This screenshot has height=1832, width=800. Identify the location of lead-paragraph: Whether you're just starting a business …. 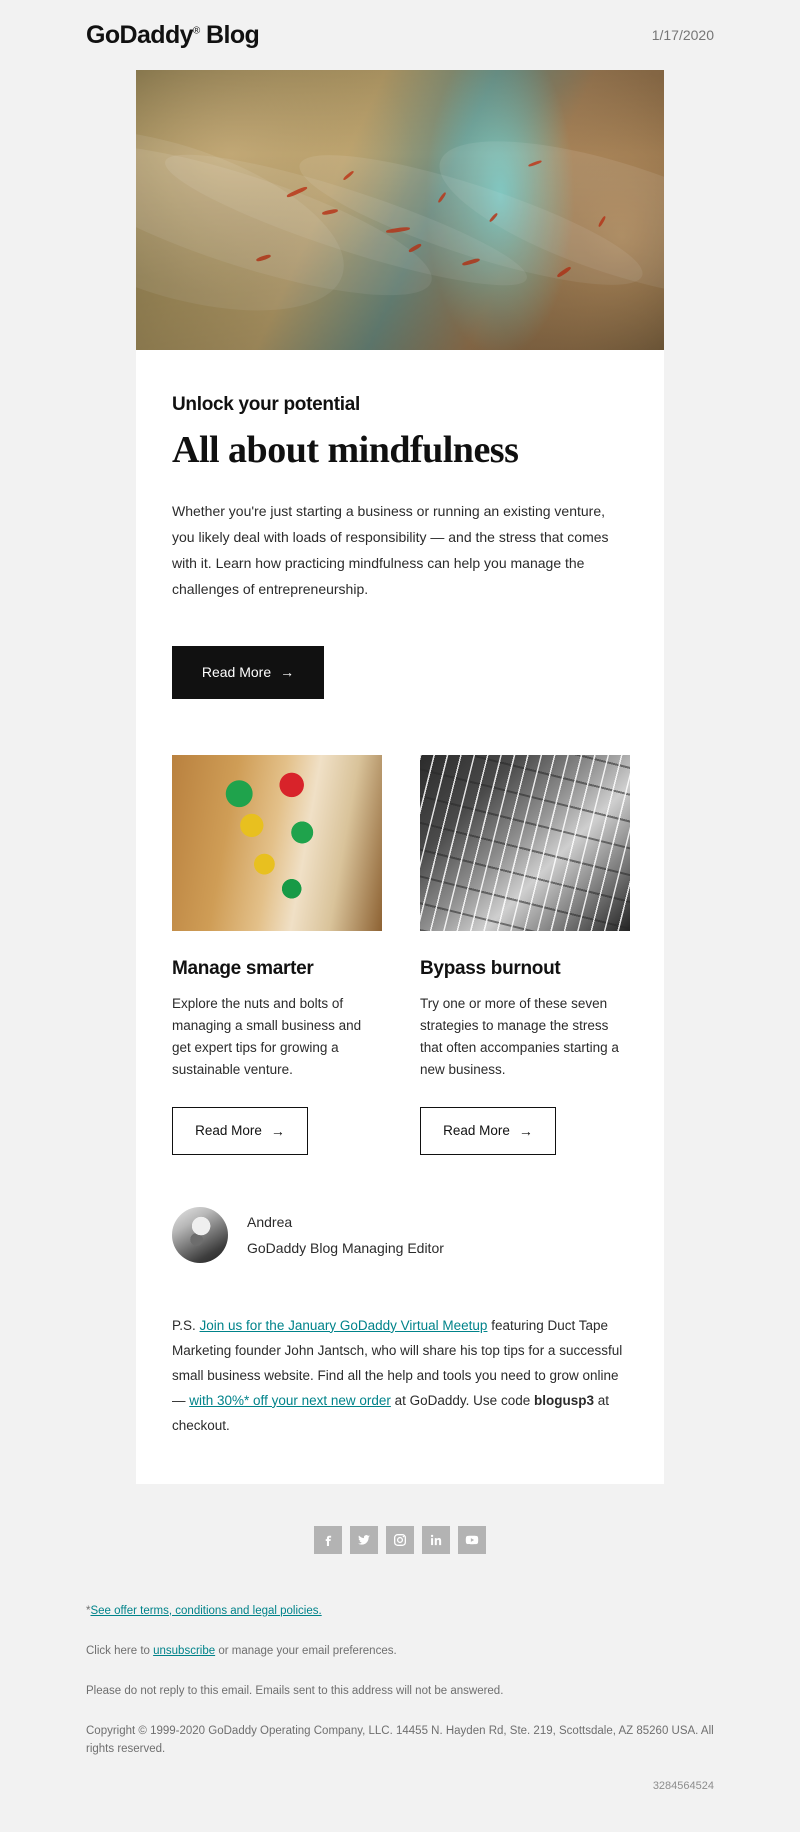
(390, 549).